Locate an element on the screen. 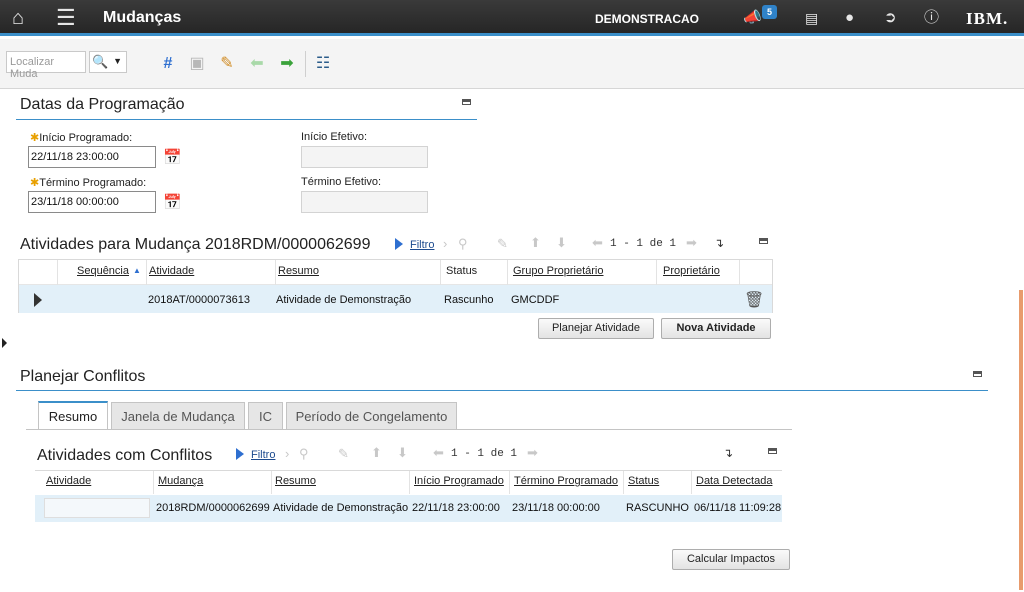 Image resolution: width=1024 pixels, height=592 pixels. inicio-programado-field: 22/11/18 23:00:00 is located at coordinates (92, 157).